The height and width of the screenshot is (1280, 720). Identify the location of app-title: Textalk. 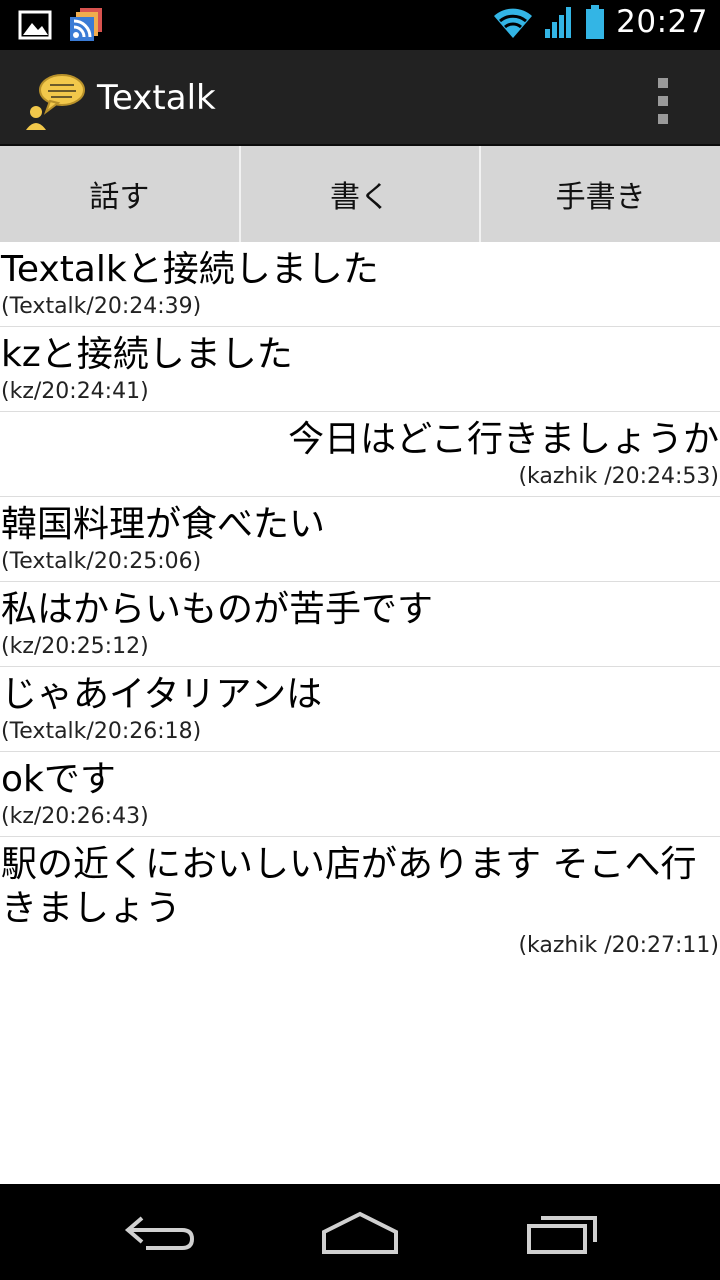
(156, 98).